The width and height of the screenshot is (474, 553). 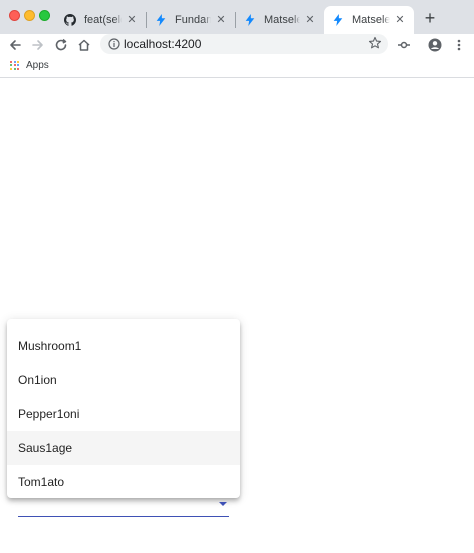 What do you see at coordinates (430, 18) in the screenshot?
I see `new-tab-button: +` at bounding box center [430, 18].